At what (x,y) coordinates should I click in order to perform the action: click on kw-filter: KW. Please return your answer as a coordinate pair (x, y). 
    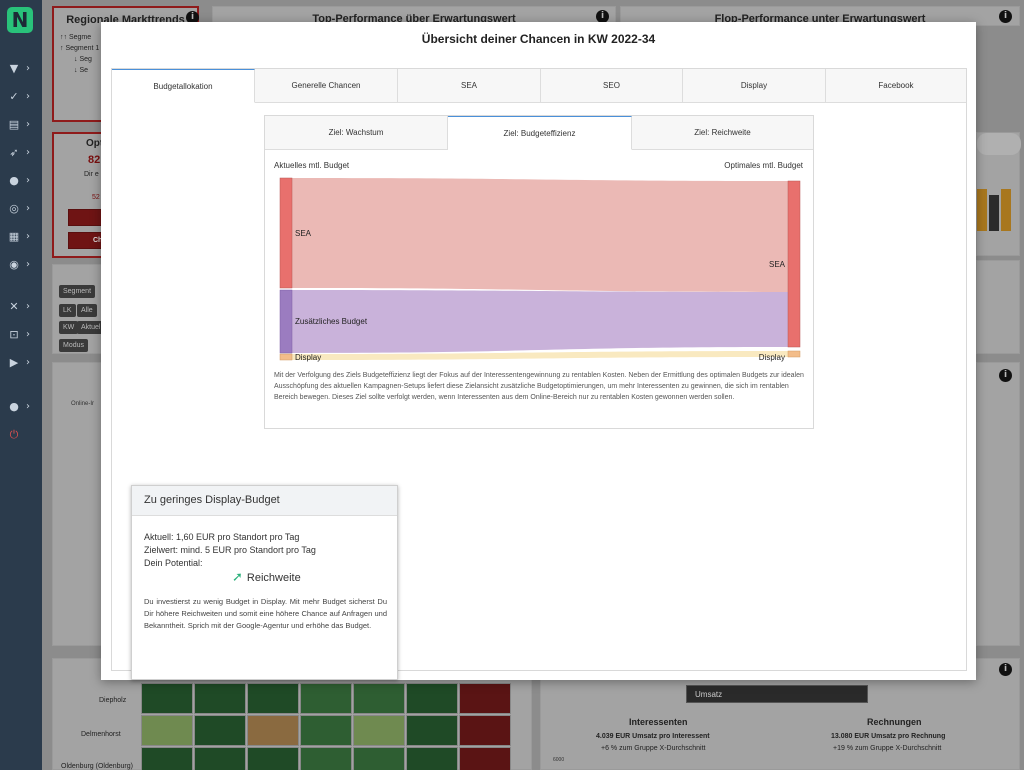
    Looking at the image, I should click on (69, 327).